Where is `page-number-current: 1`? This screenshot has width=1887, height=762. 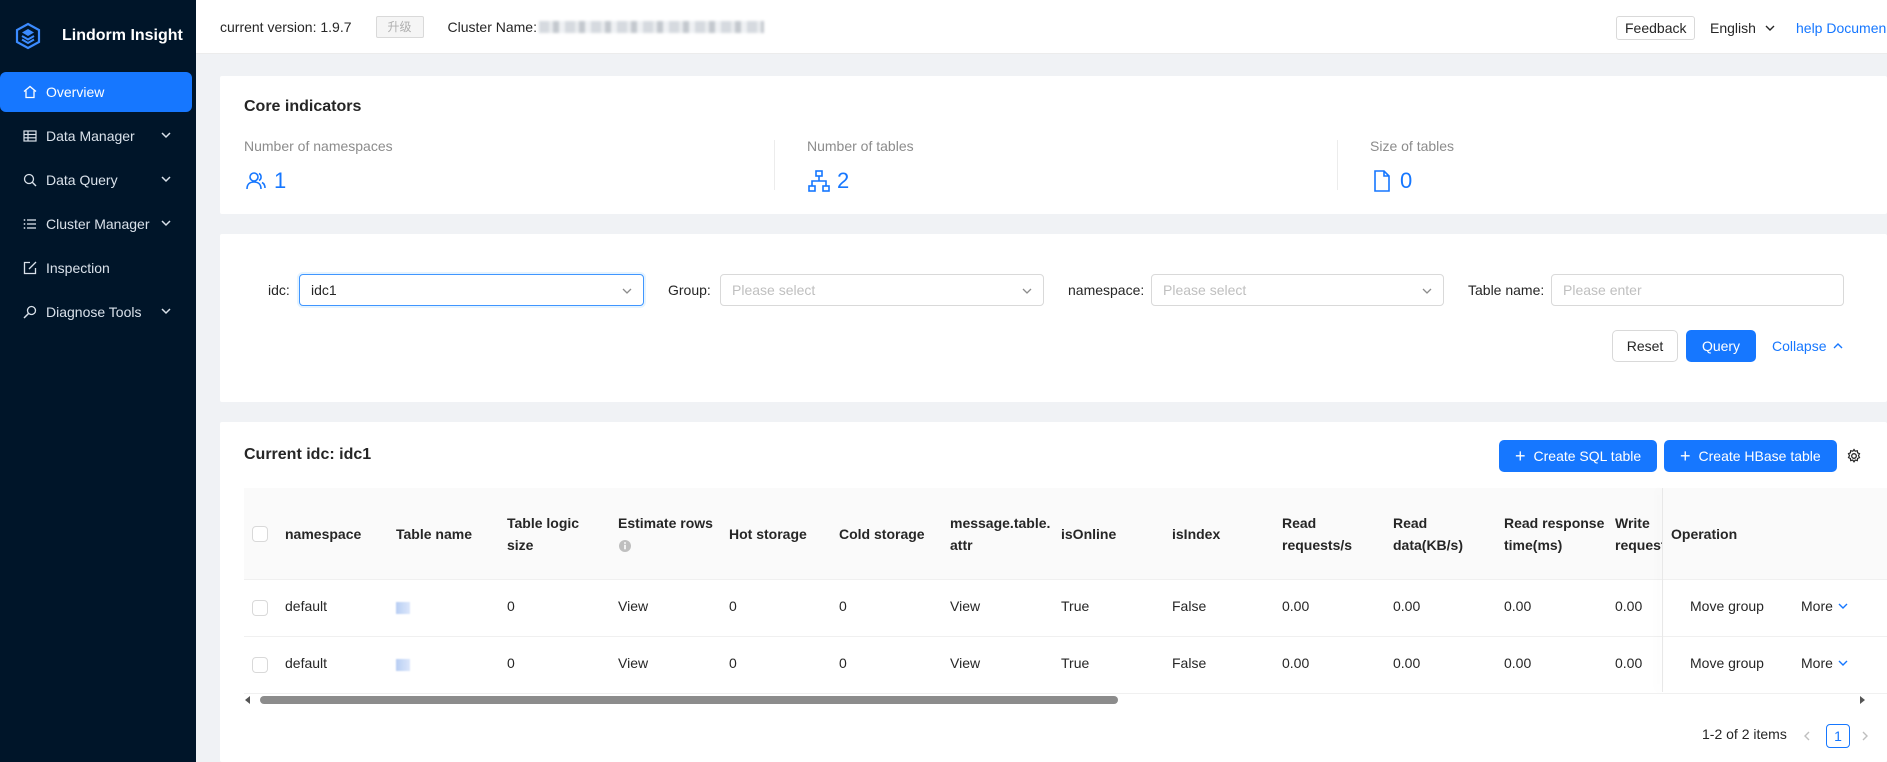 page-number-current: 1 is located at coordinates (1838, 736).